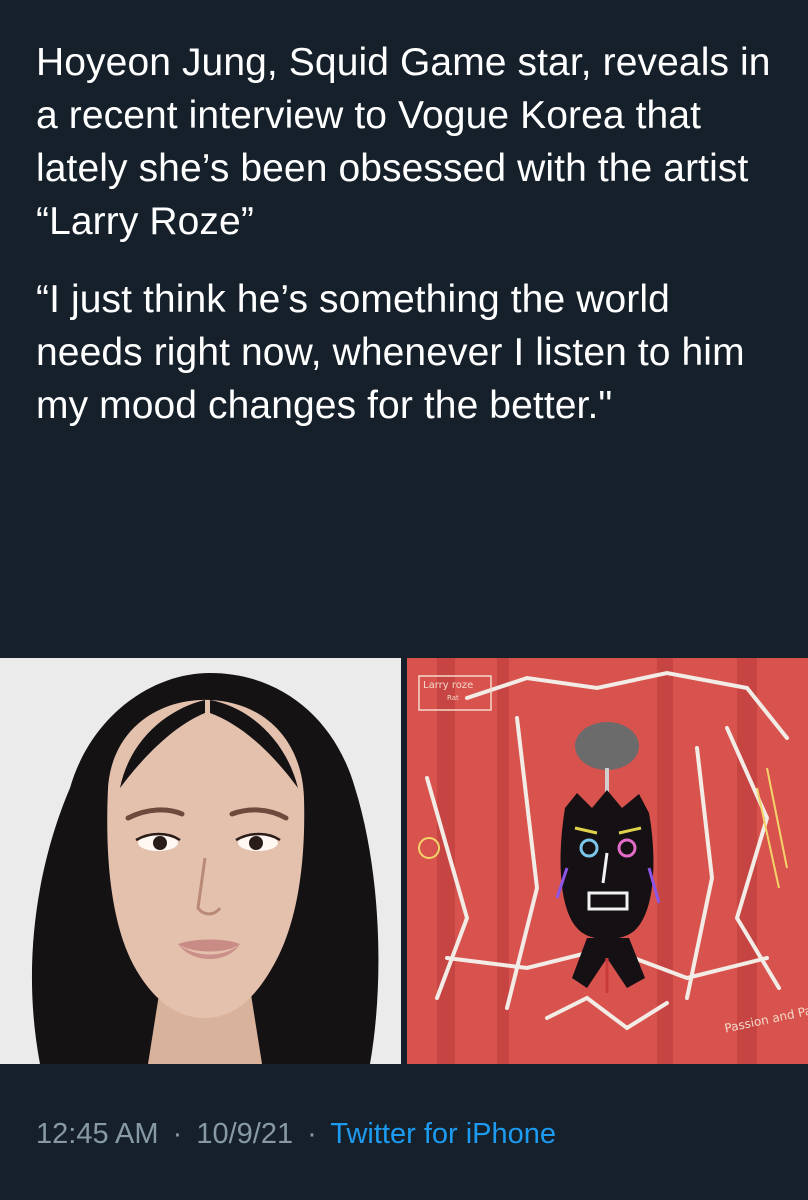 Image resolution: width=808 pixels, height=1200 pixels. Describe the element at coordinates (97, 1134) in the screenshot. I see `tweet-time: 12:45 AM` at that location.